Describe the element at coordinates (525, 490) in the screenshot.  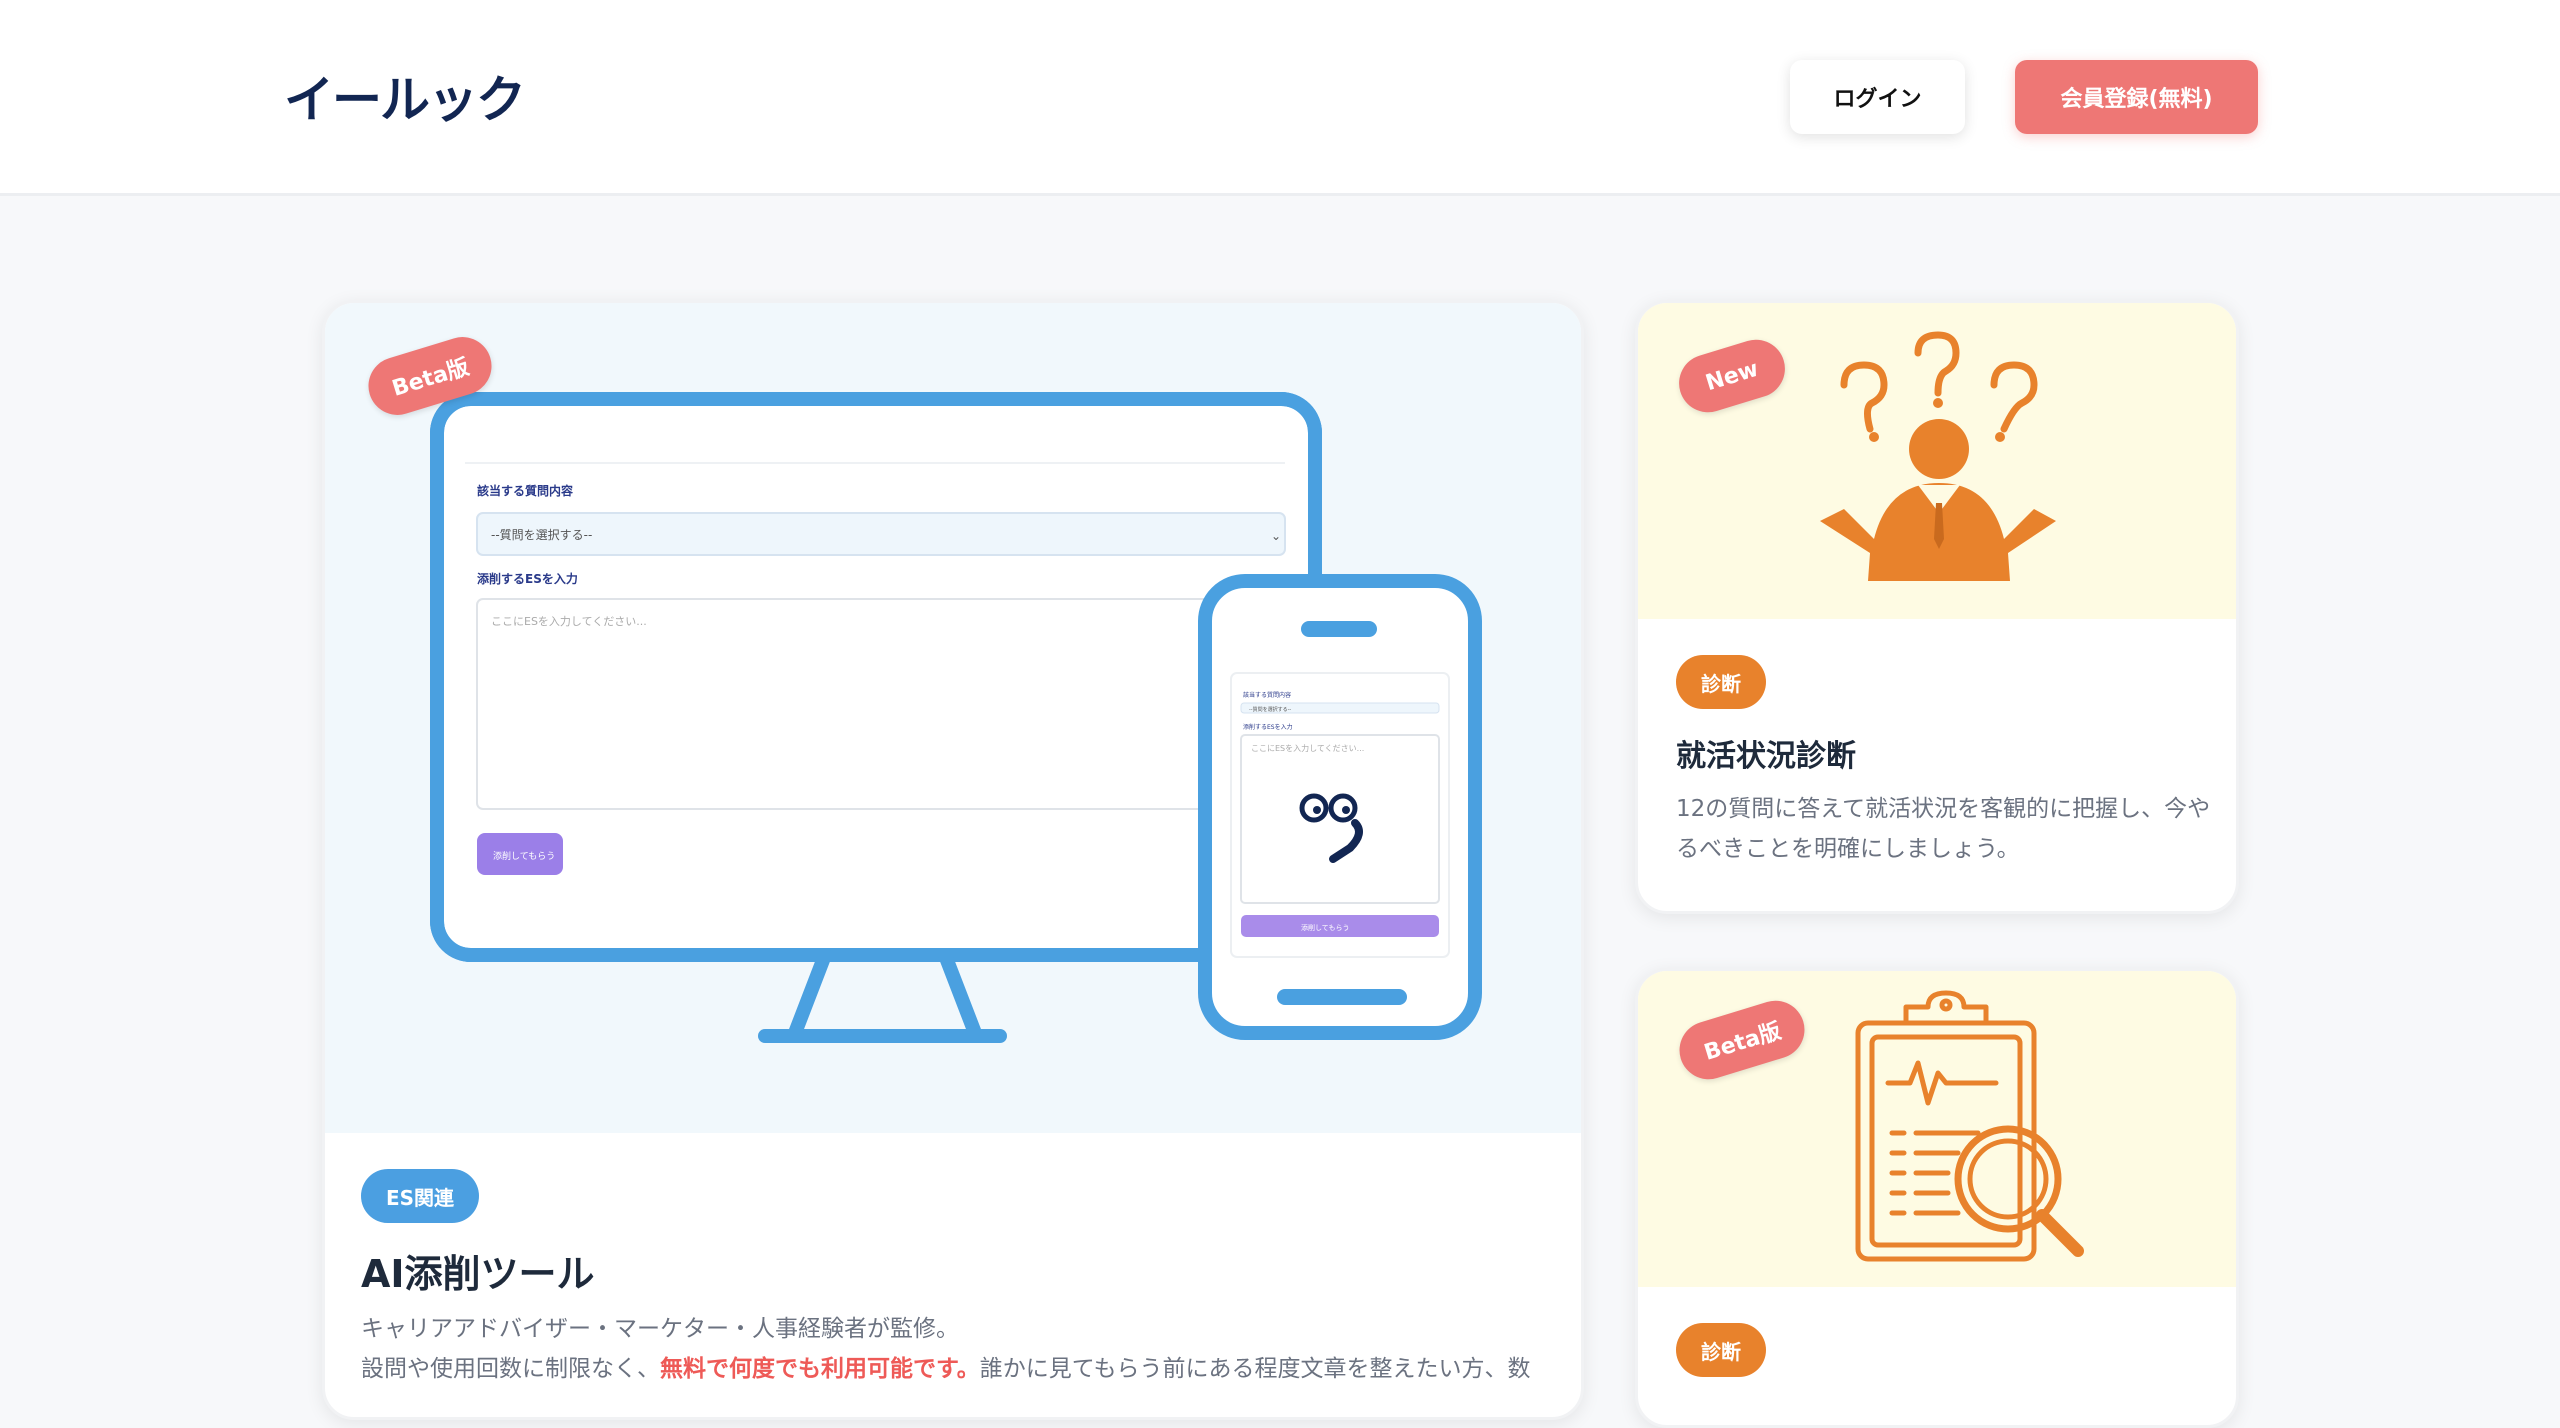
I see `mockup-question-label: 該当する質問内容` at that location.